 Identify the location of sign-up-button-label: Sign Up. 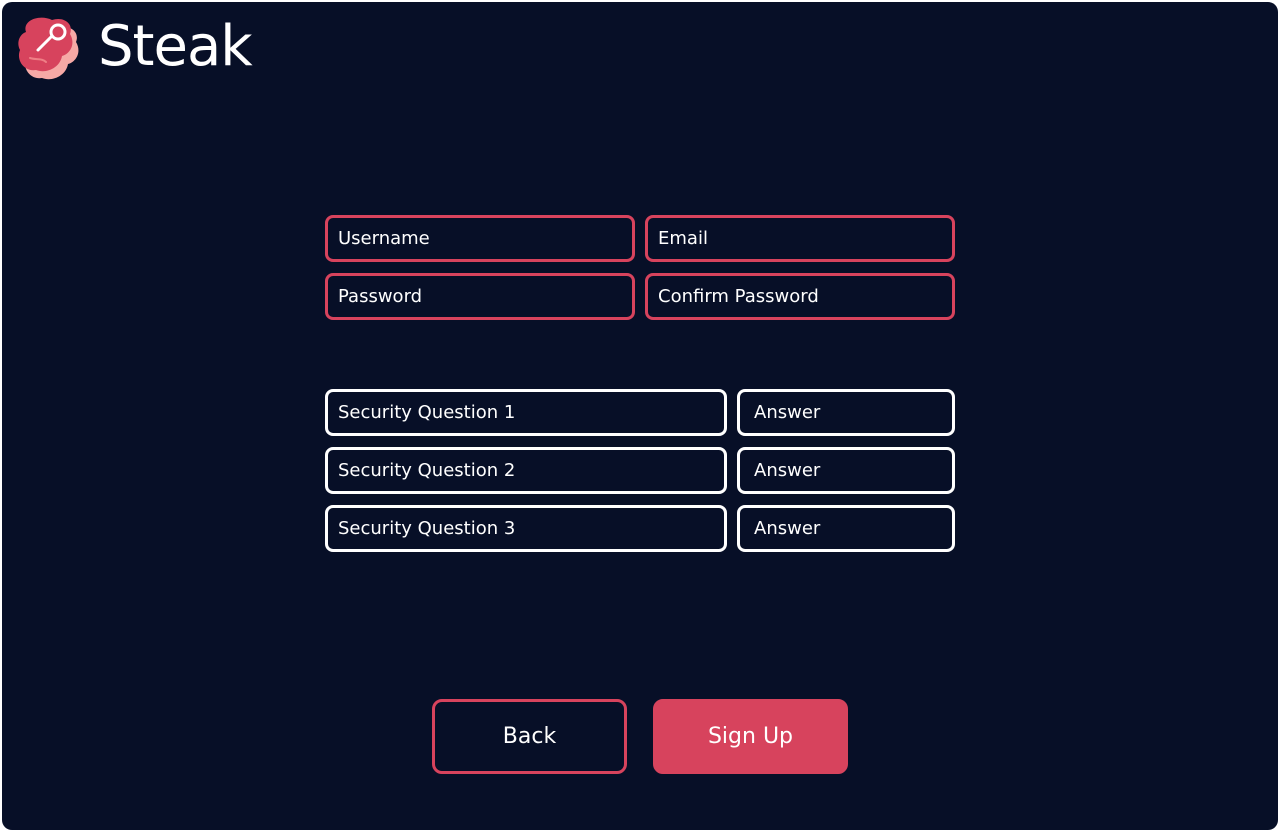
(750, 736).